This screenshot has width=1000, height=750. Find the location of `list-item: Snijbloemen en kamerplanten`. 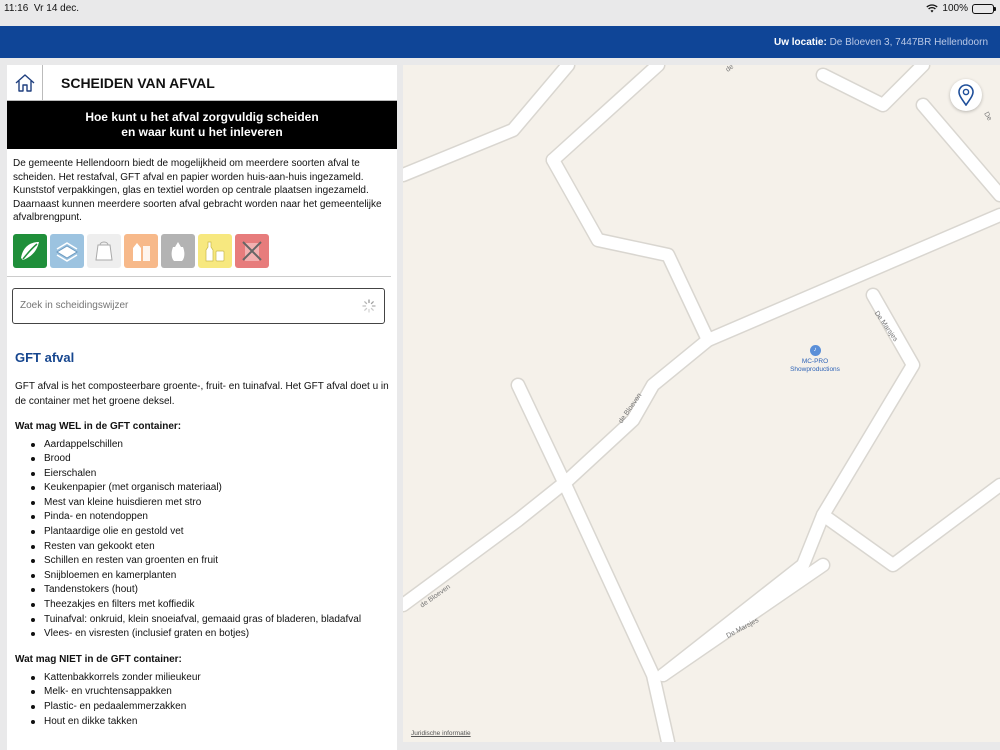

list-item: Snijbloemen en kamerplanten is located at coordinates (214, 576).